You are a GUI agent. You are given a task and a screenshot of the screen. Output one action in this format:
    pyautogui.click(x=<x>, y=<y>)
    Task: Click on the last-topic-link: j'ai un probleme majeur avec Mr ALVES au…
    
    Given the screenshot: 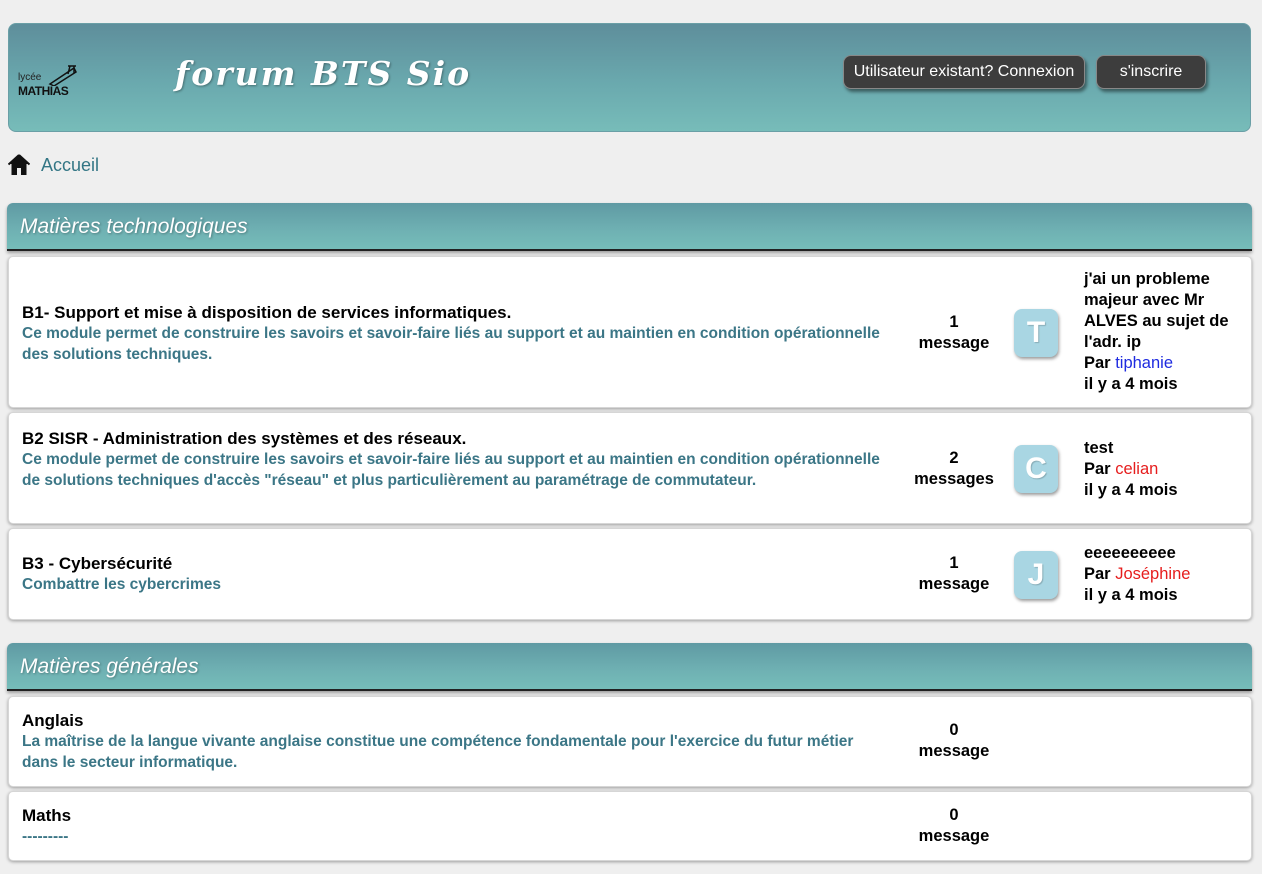 What is the action you would take?
    pyautogui.click(x=1166, y=311)
    